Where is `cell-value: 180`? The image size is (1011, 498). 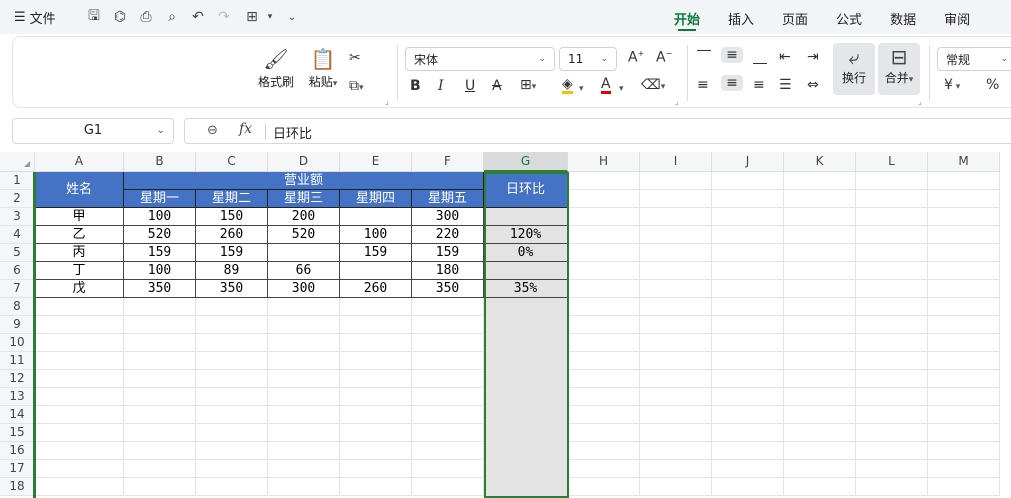
cell-value: 180 is located at coordinates (448, 271).